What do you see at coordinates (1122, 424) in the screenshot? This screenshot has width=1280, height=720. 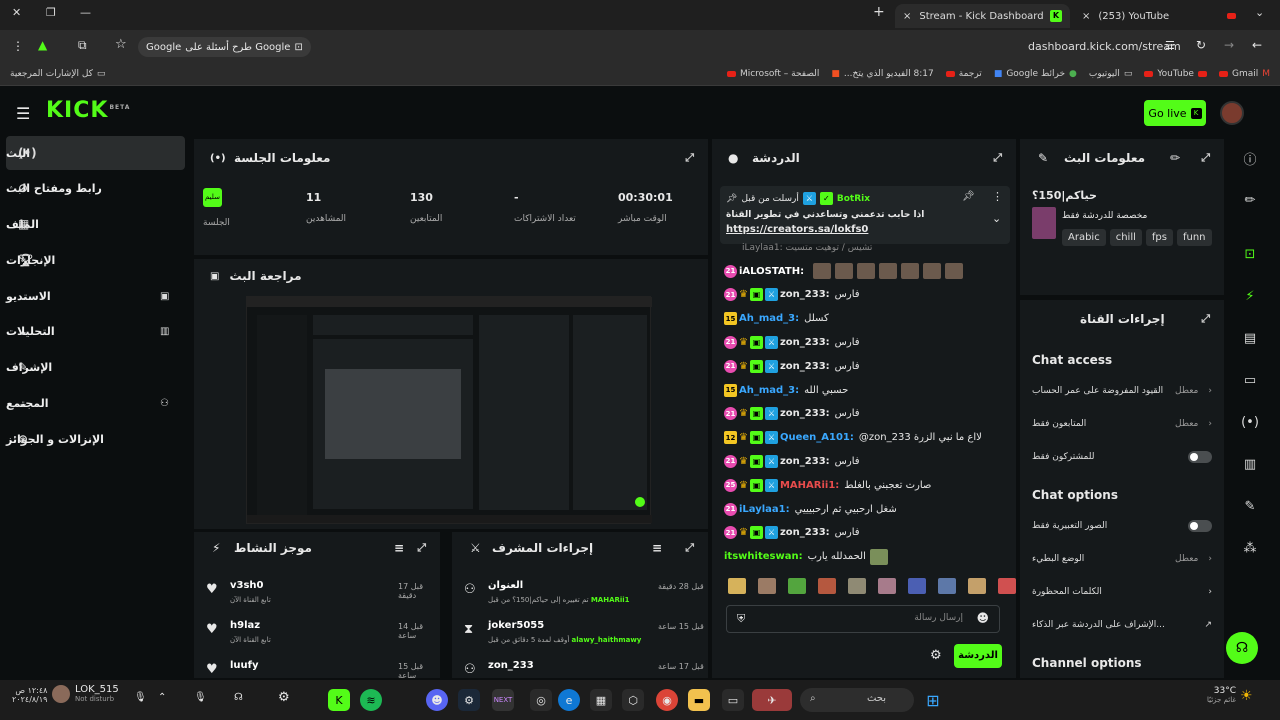 I see `followers-only-row: المتابعون فقط معطل ›` at bounding box center [1122, 424].